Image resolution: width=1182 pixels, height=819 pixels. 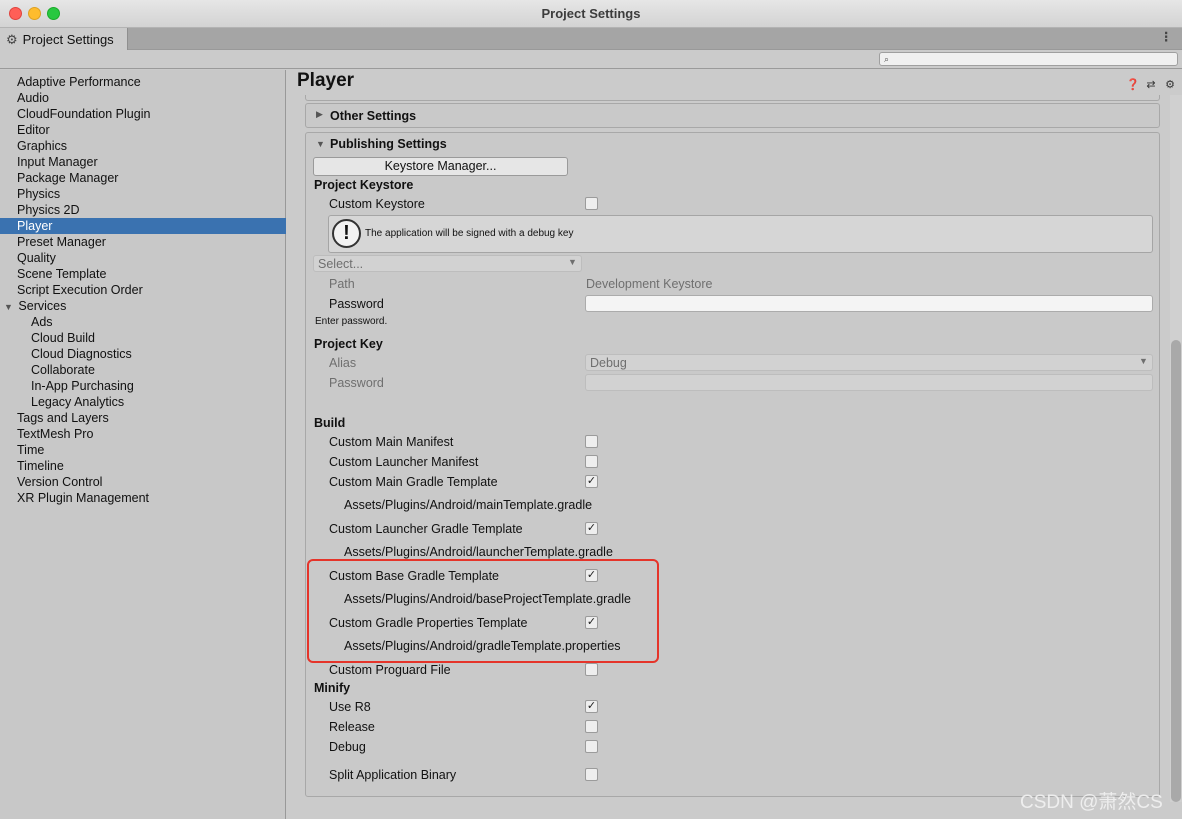 I want to click on key-password-label: Password, so click(x=356, y=383).